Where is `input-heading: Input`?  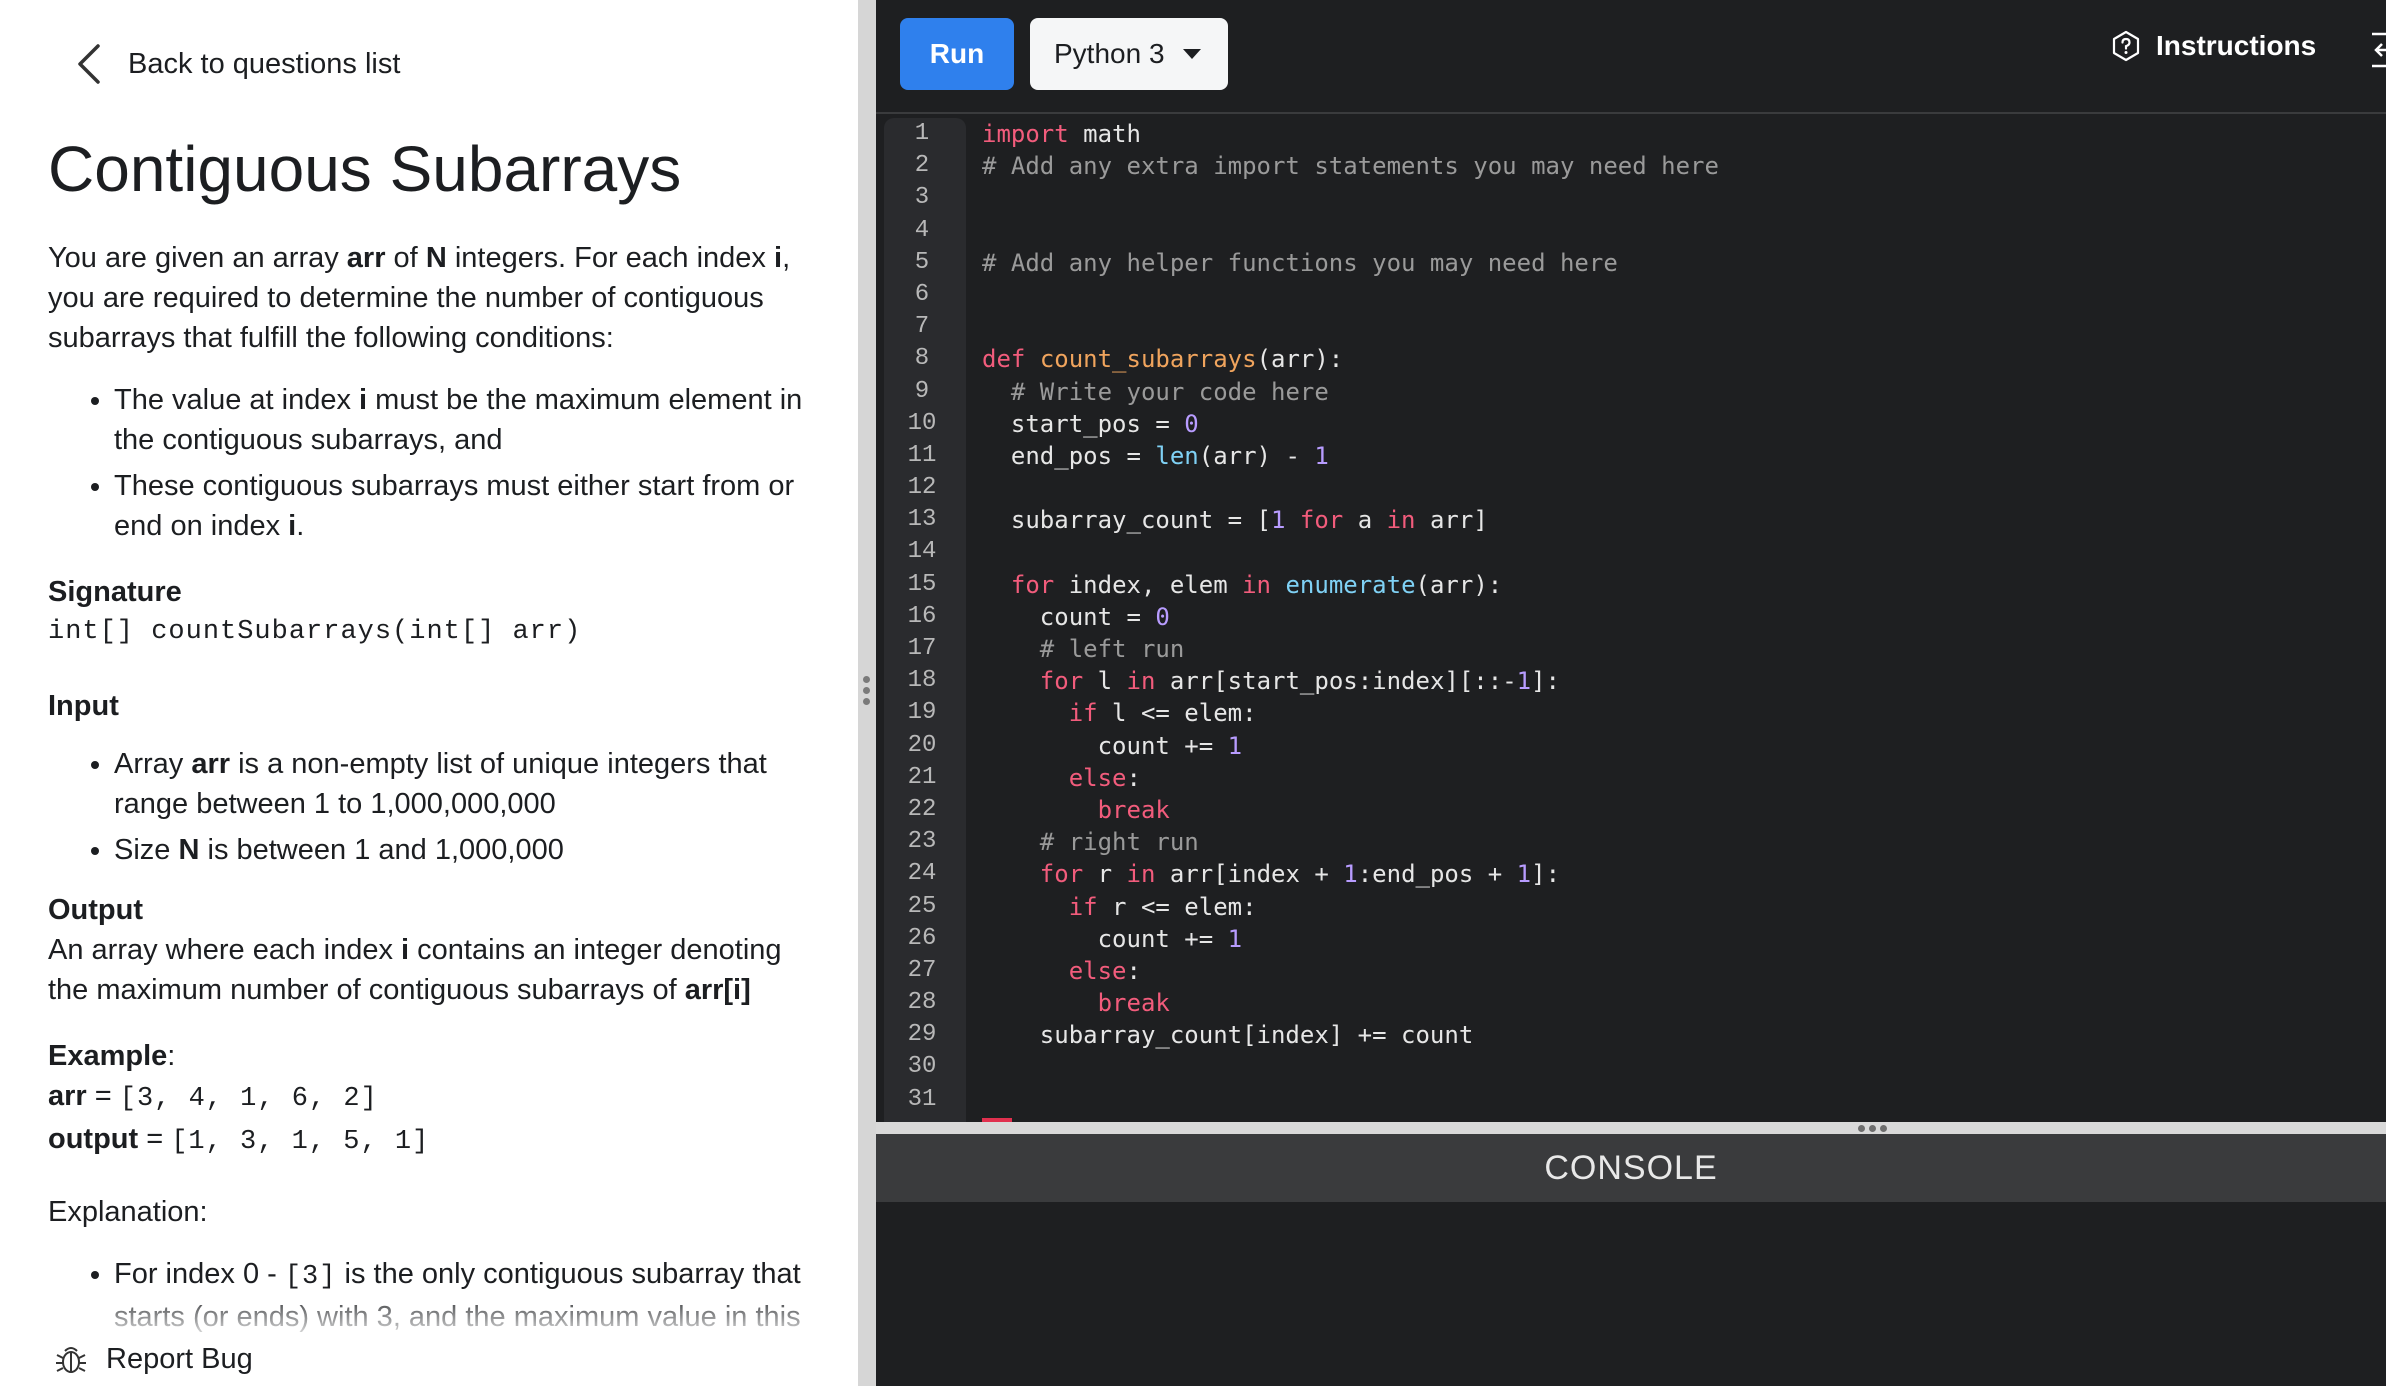
input-heading: Input is located at coordinates (83, 706).